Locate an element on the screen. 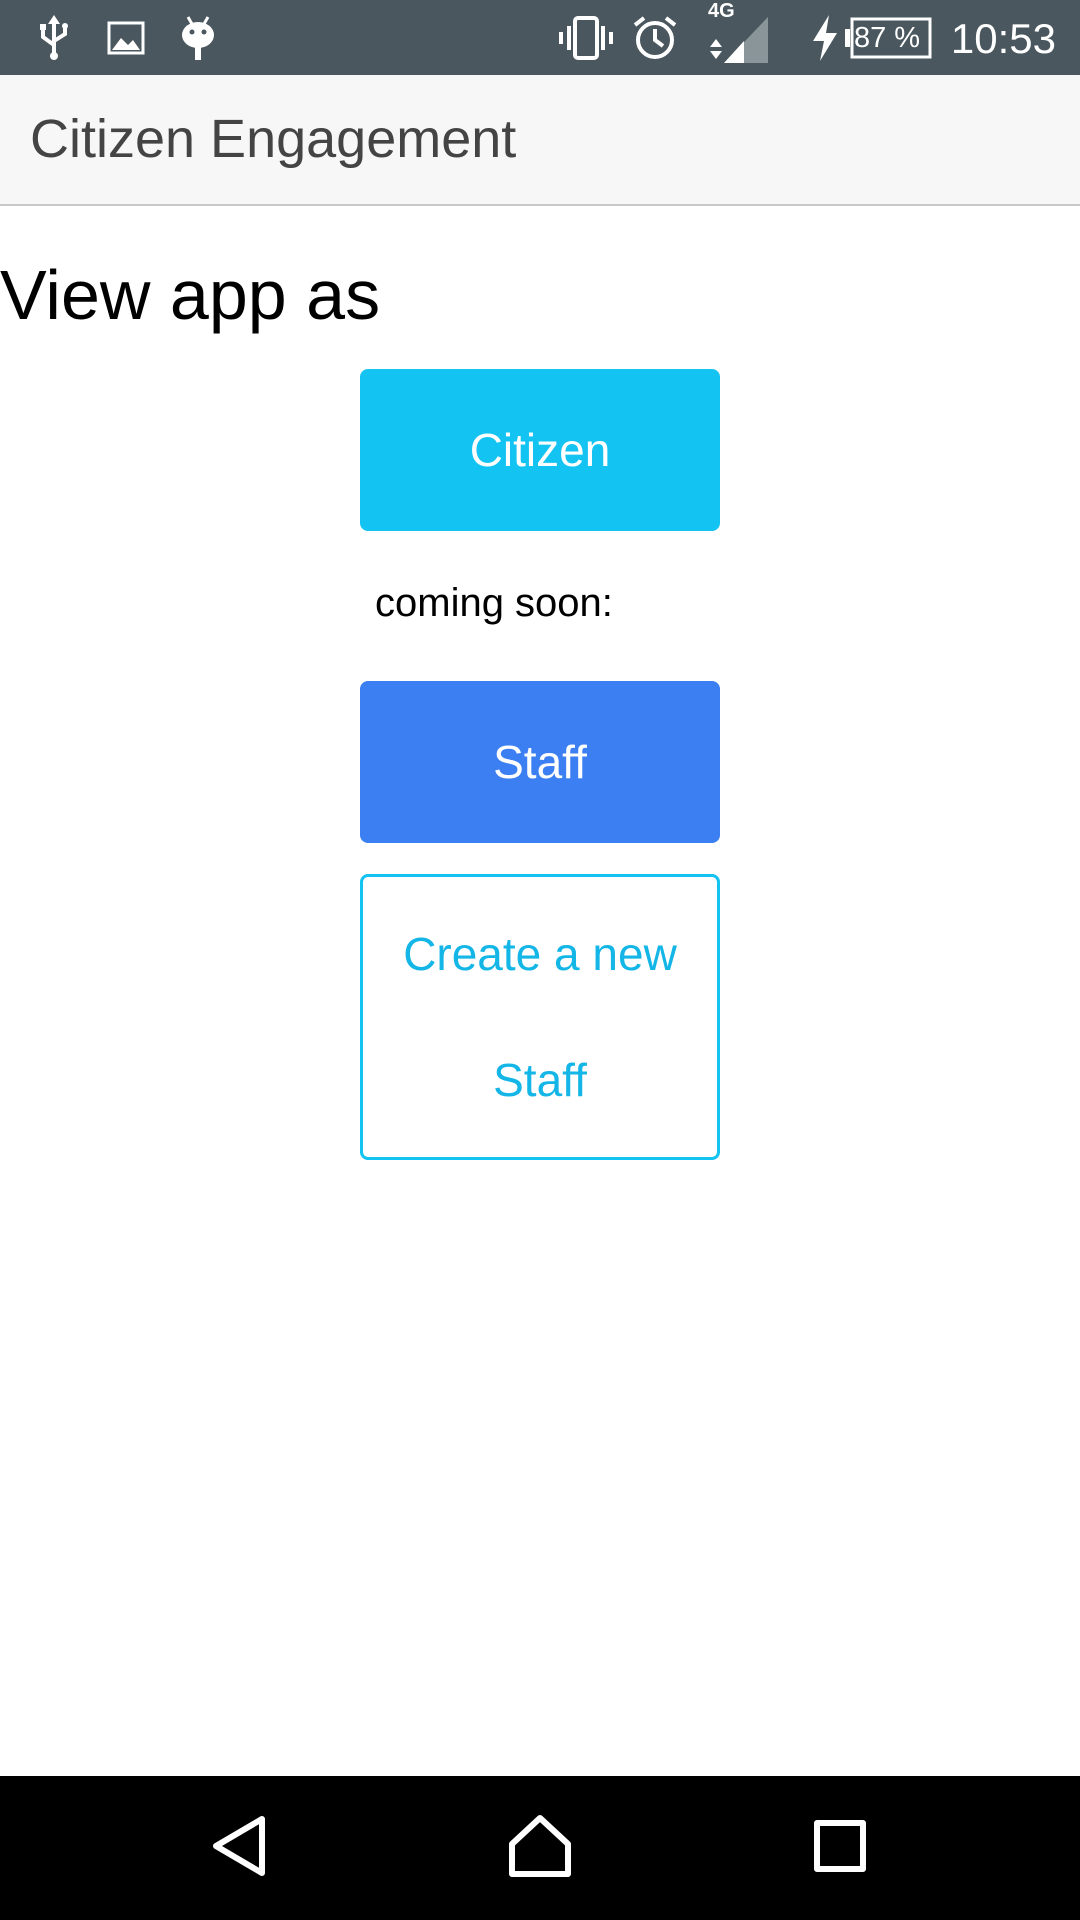 This screenshot has width=1080, height=1920. status-time: 10:53 is located at coordinates (1003, 38).